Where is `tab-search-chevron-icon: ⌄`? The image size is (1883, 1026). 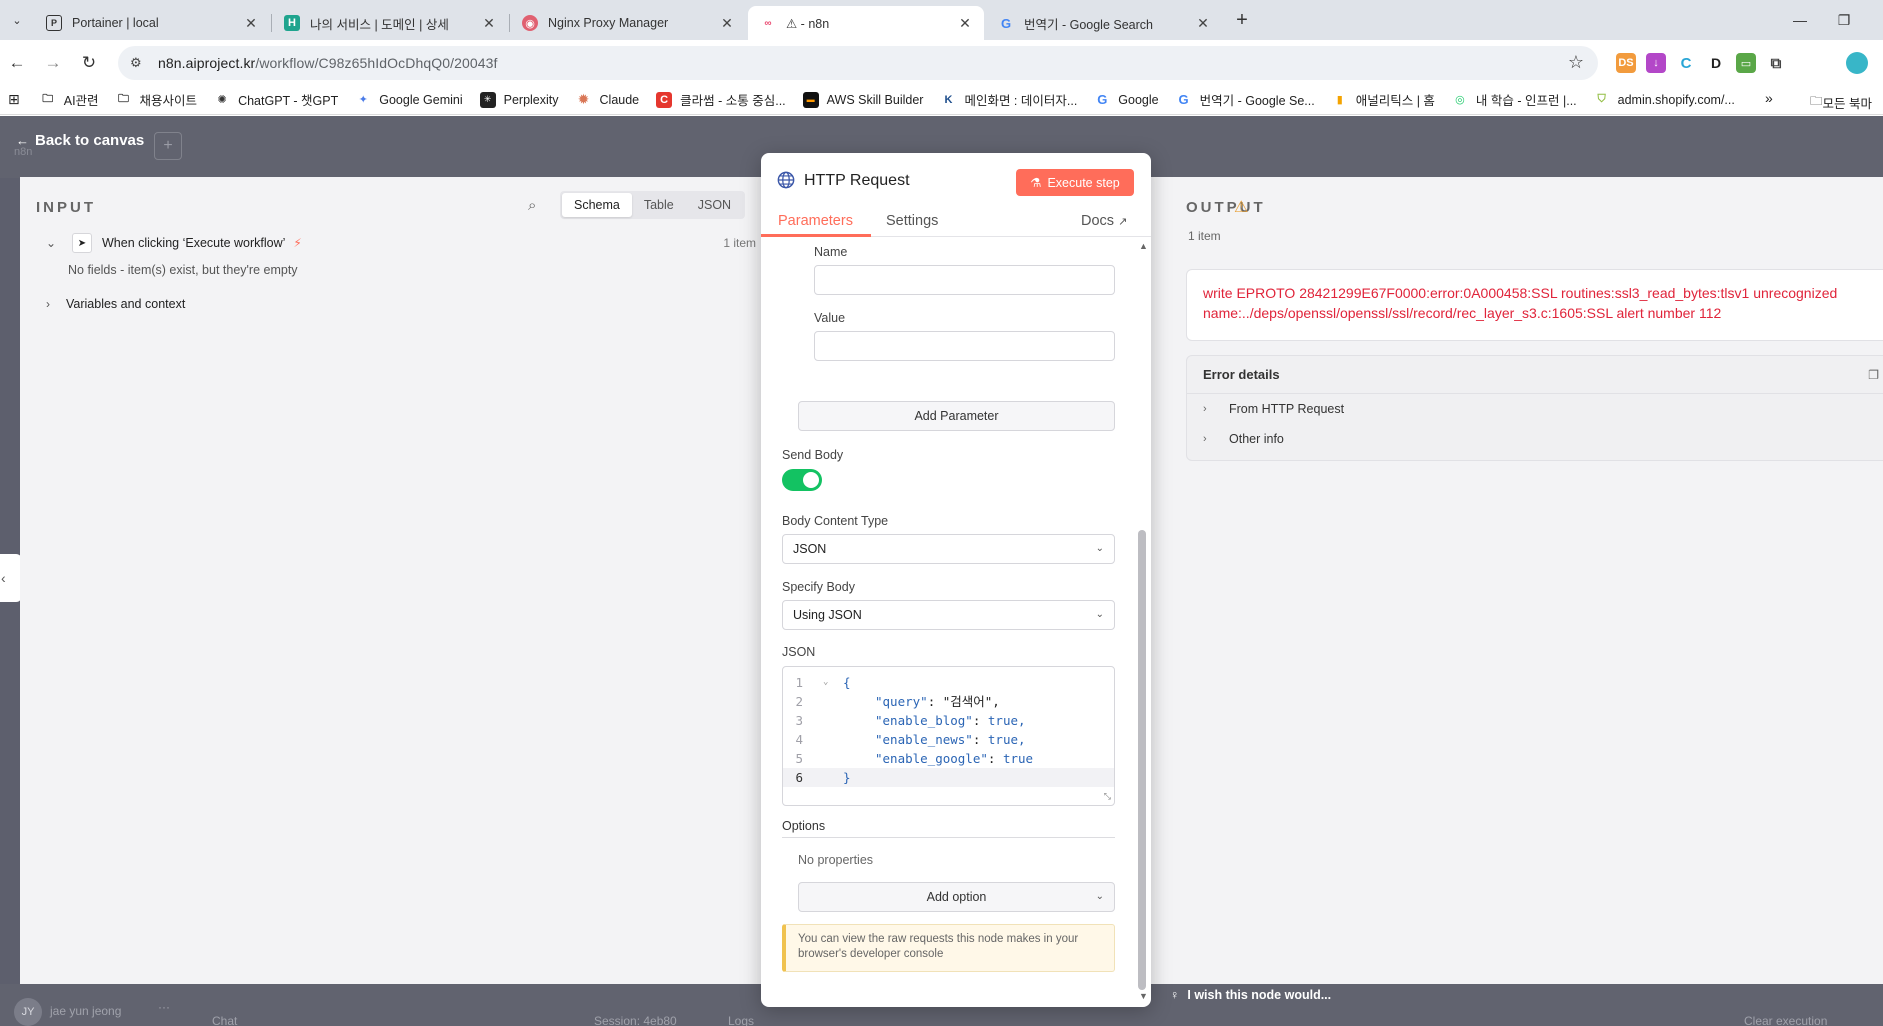 tab-search-chevron-icon: ⌄ is located at coordinates (17, 20).